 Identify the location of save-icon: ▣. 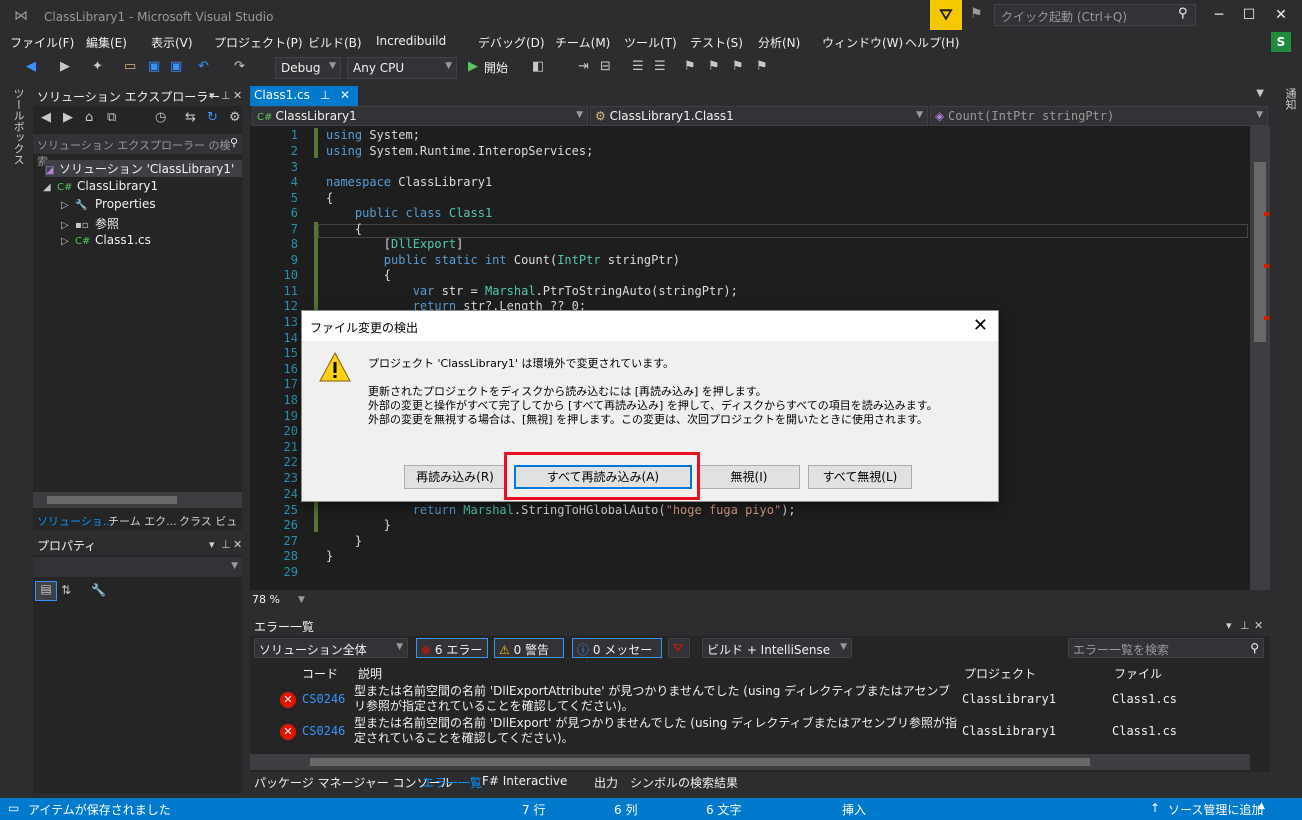
(154, 66).